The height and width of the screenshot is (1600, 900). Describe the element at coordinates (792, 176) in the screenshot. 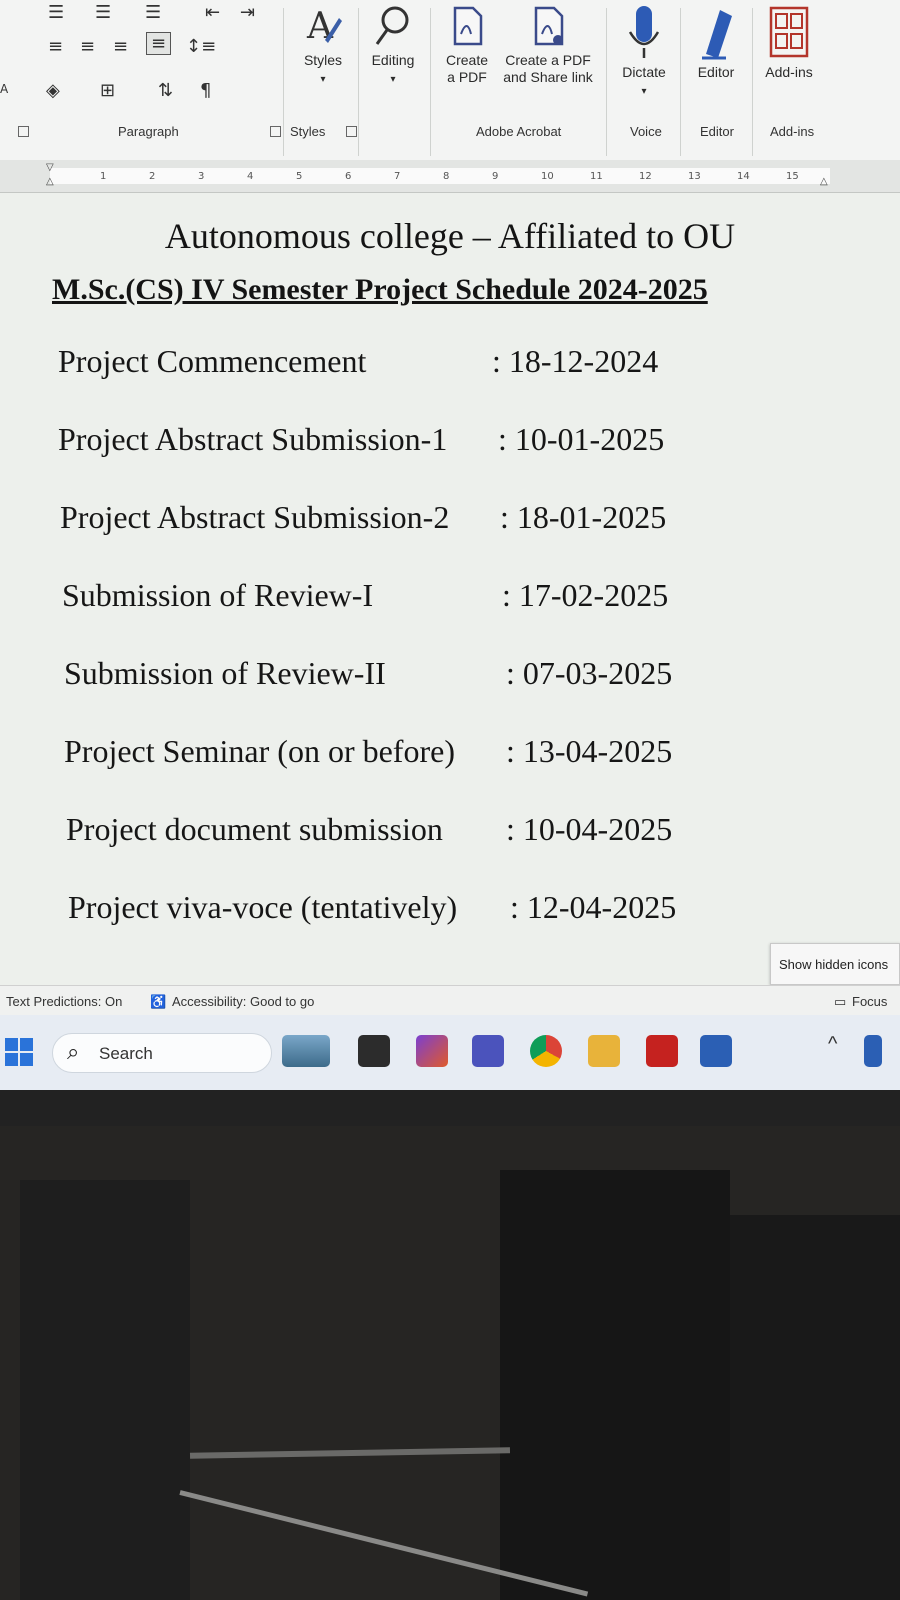

I see `ruler-tick: 15` at that location.